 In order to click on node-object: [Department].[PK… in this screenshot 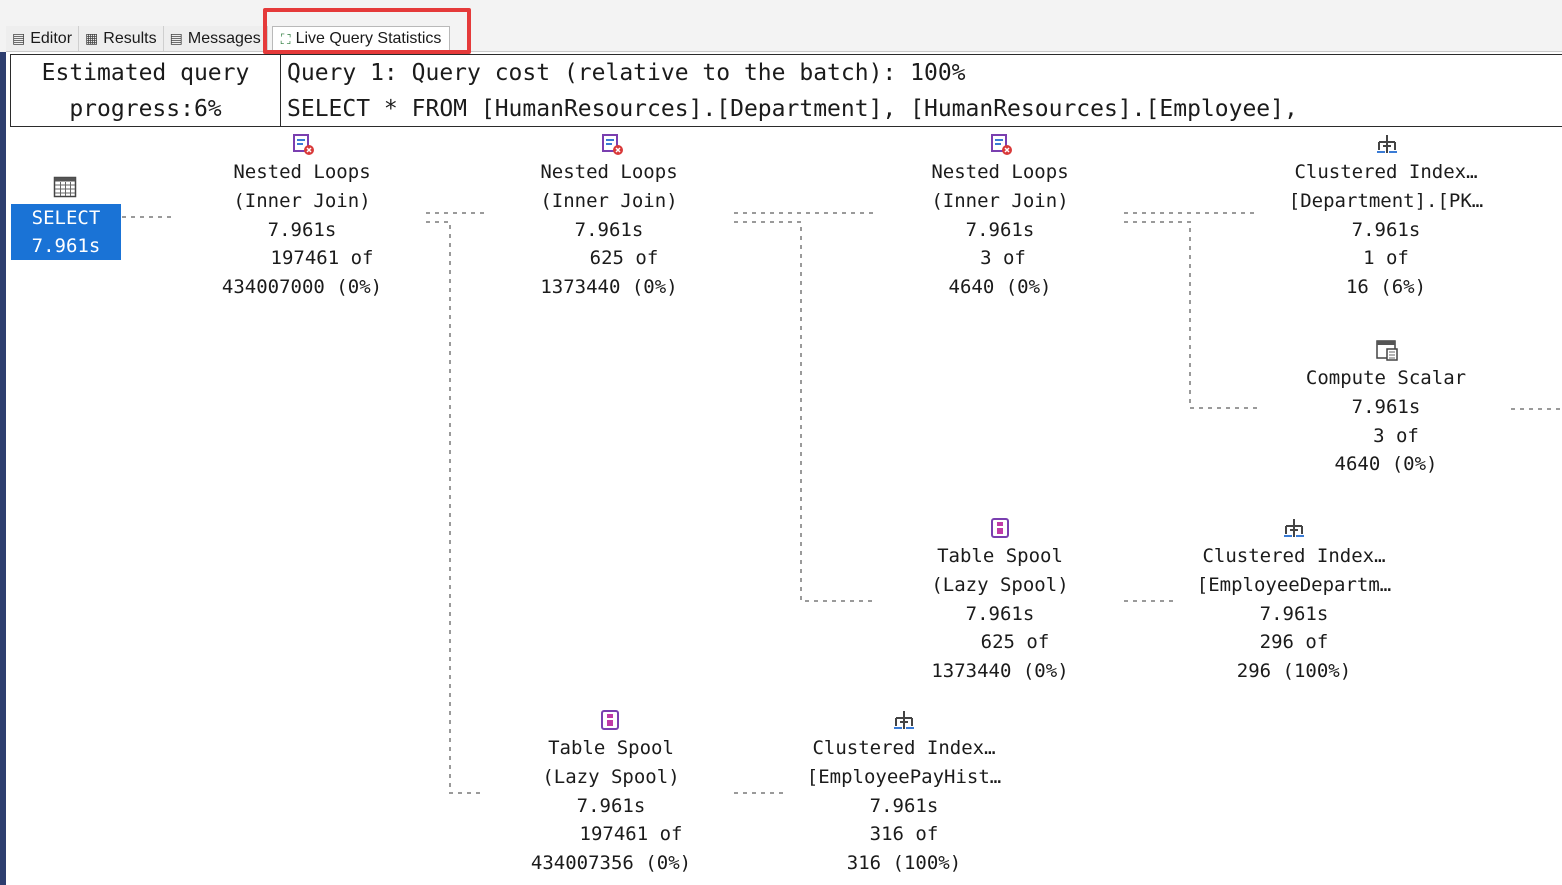, I will do `click(1386, 200)`.